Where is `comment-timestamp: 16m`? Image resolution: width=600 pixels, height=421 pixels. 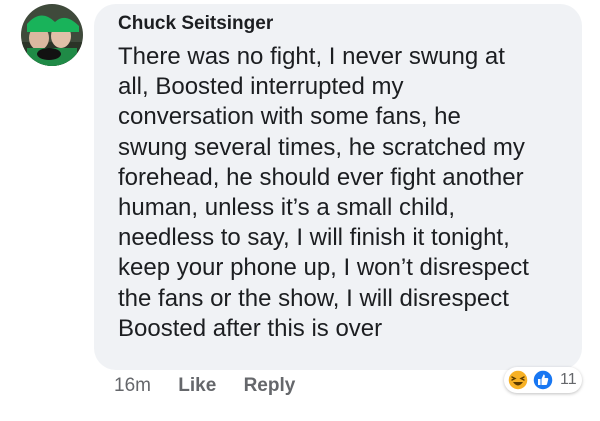 comment-timestamp: 16m is located at coordinates (132, 385).